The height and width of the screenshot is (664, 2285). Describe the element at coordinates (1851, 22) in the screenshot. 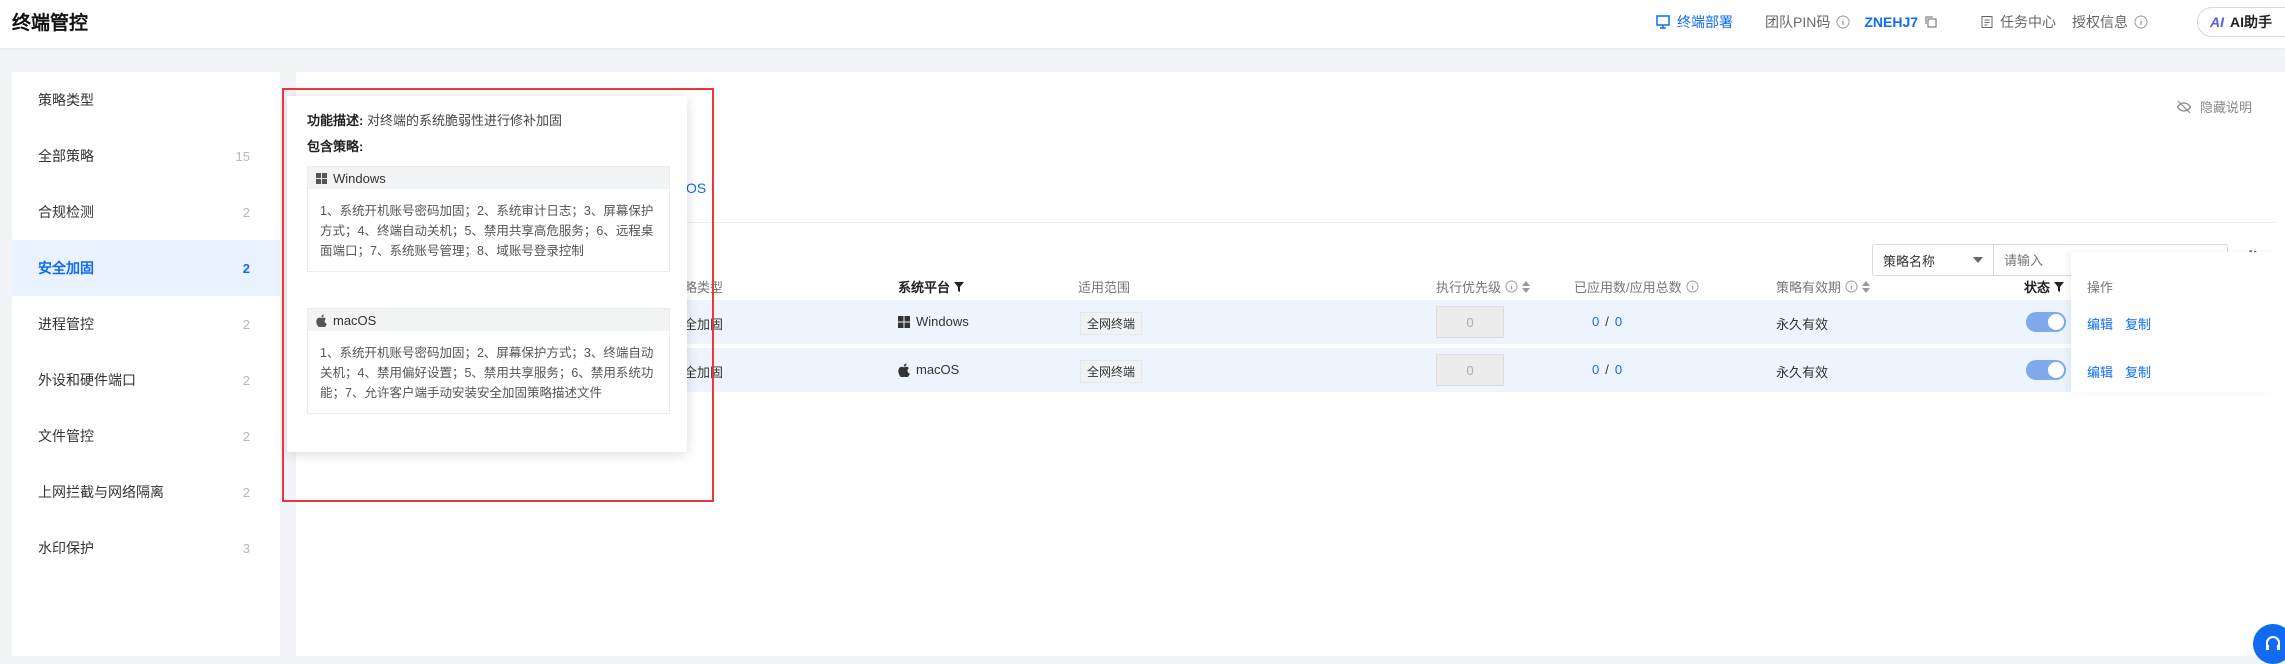

I see `team-pin: 团队PIN码 ZNEHJ7` at that location.